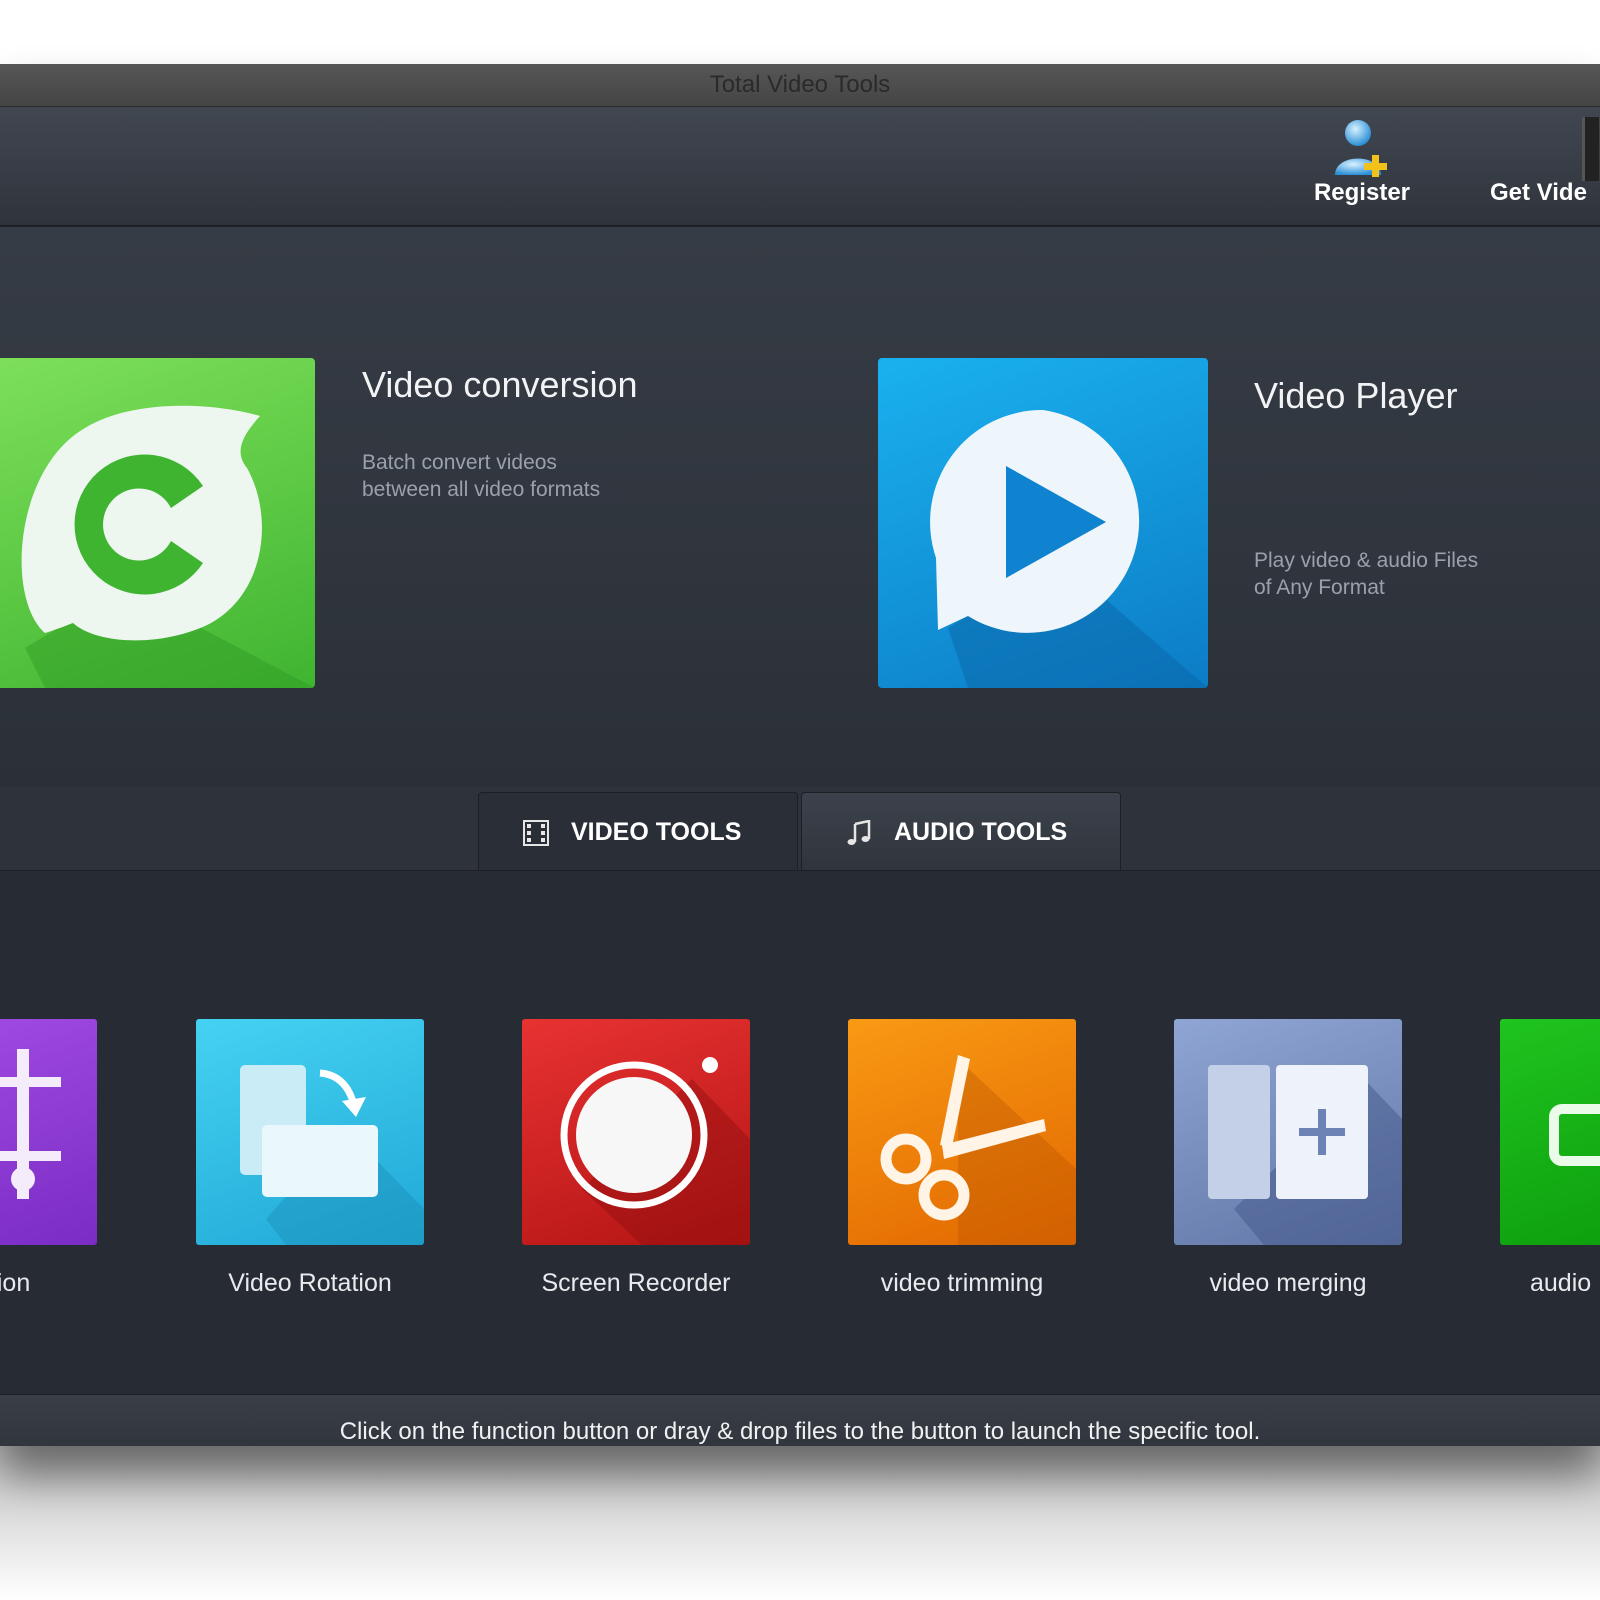 This screenshot has width=1600, height=1600. What do you see at coordinates (1538, 192) in the screenshot?
I see `get-video-label: Get Vide` at bounding box center [1538, 192].